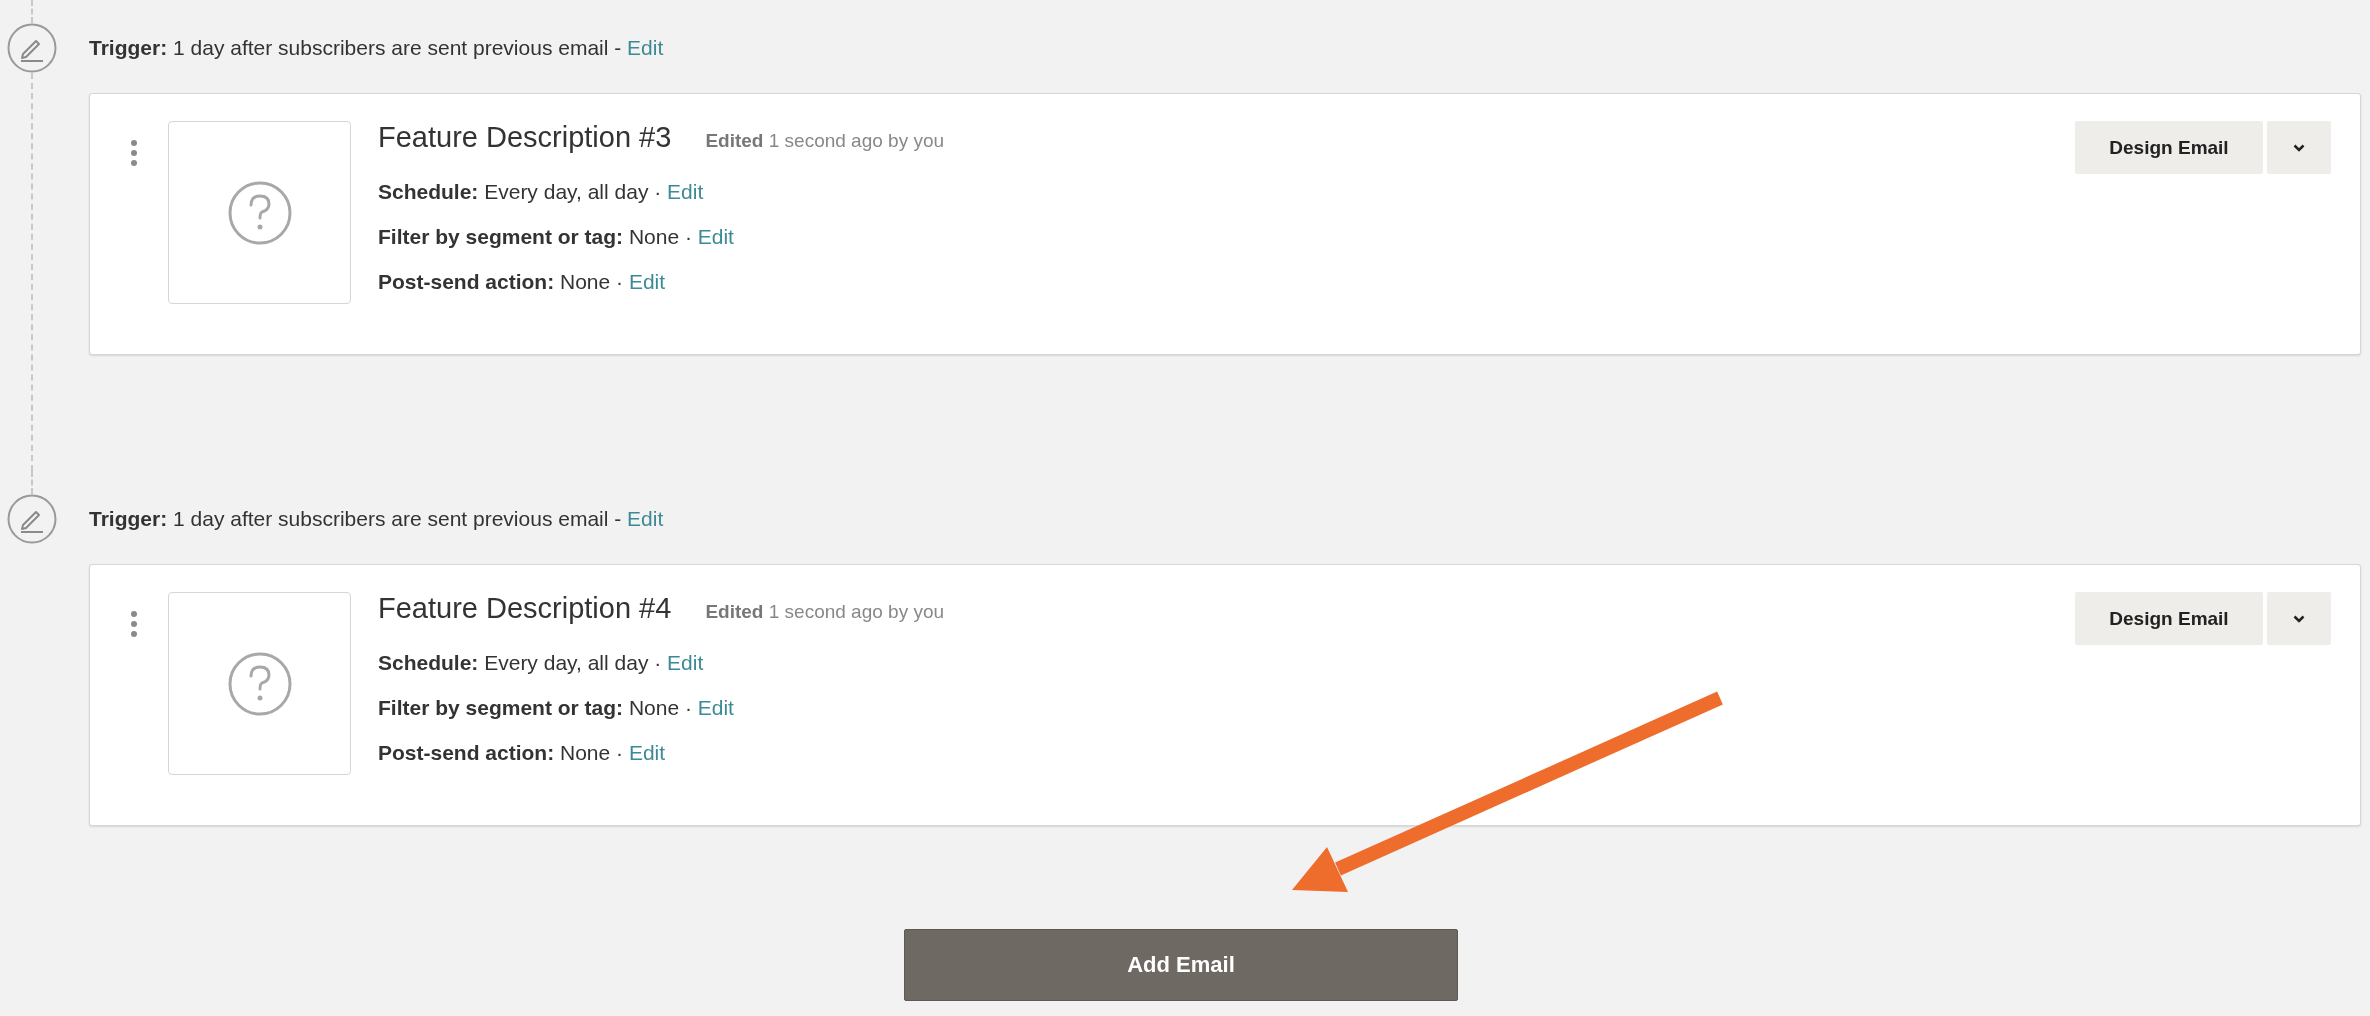 This screenshot has height=1016, width=2370. What do you see at coordinates (1181, 965) in the screenshot?
I see `add-email-button: Add Email` at bounding box center [1181, 965].